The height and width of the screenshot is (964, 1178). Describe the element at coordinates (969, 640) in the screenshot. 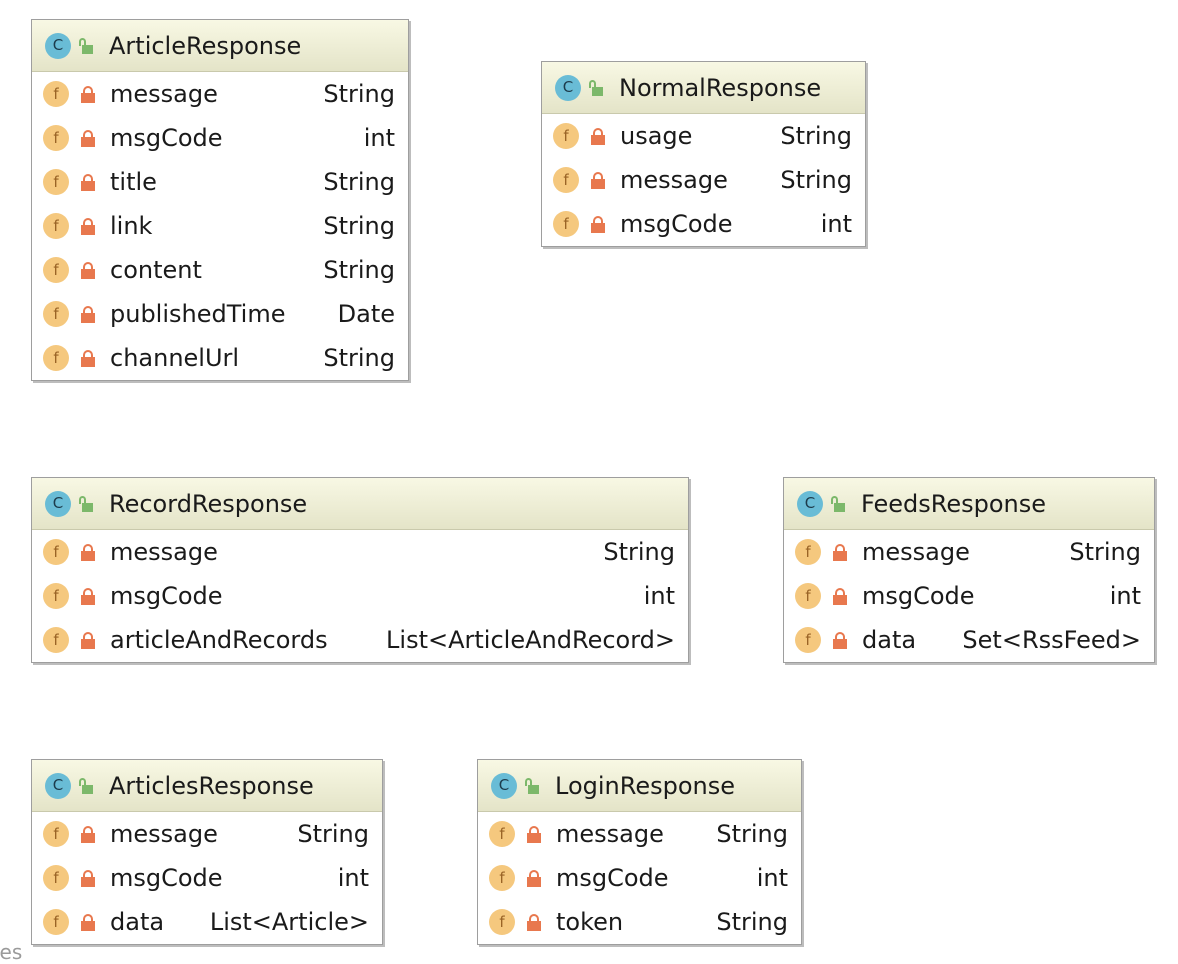

I see `field-row: f data Set<RssFeed>` at that location.